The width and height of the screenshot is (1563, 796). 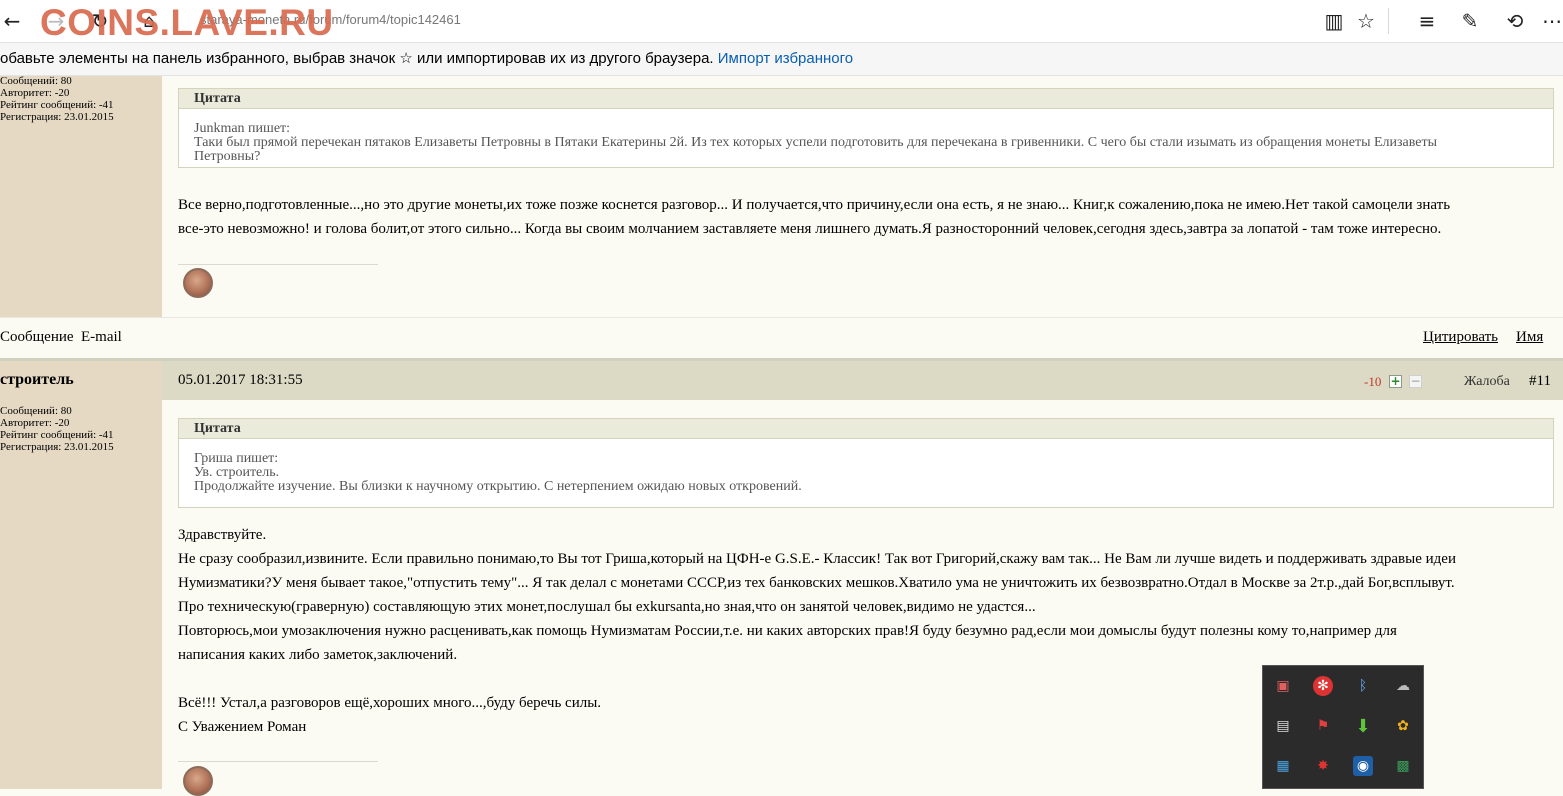 I want to click on watermark-logo: COINS.LAVE.RU, so click(x=187, y=22).